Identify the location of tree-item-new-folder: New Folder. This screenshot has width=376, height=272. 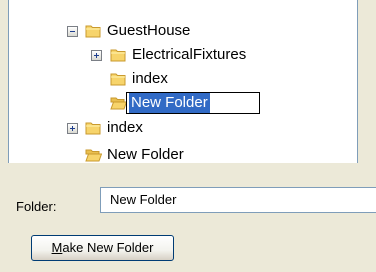
(179, 153).